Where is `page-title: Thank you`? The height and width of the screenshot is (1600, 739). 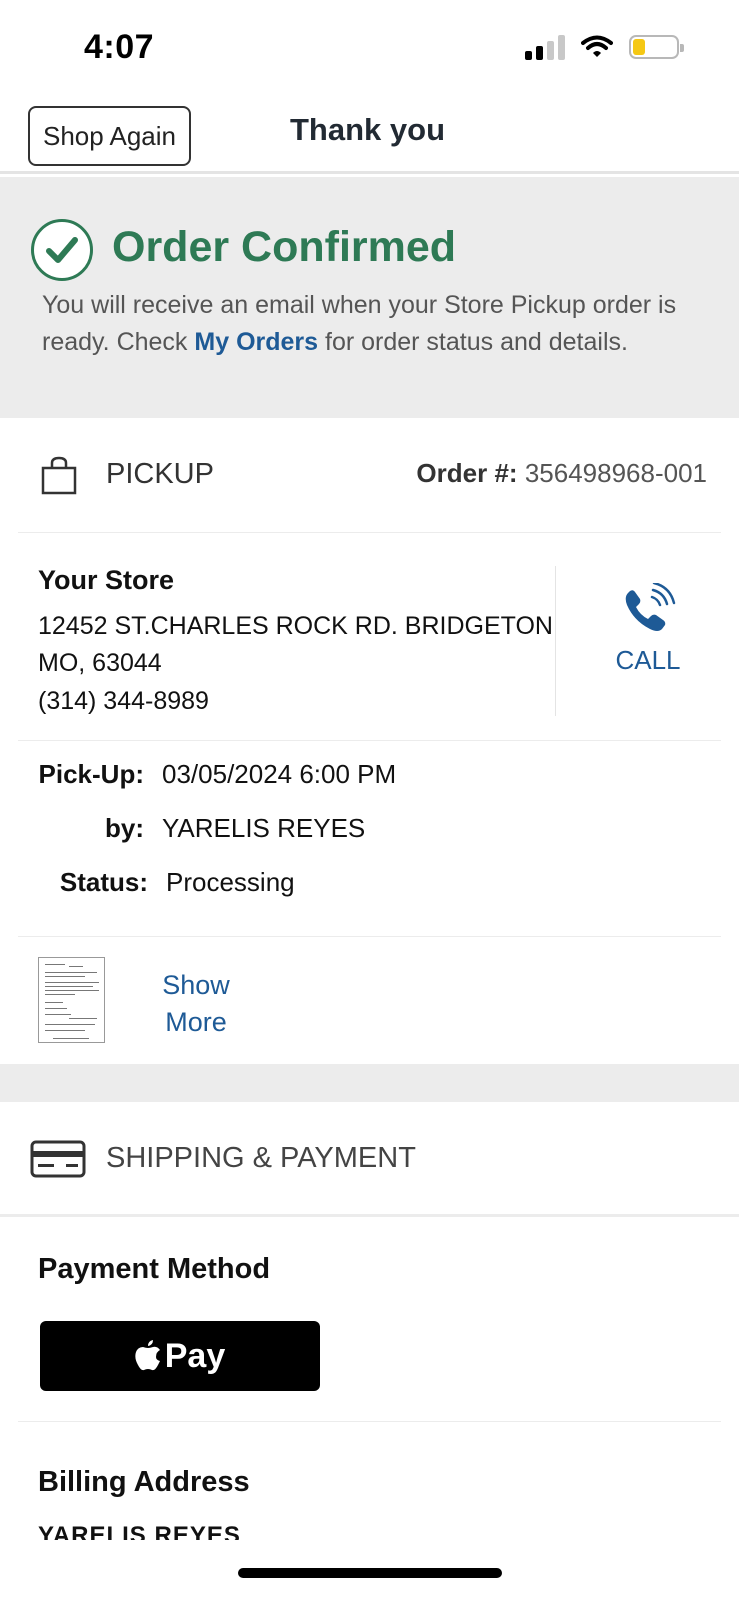
page-title: Thank you is located at coordinates (368, 129).